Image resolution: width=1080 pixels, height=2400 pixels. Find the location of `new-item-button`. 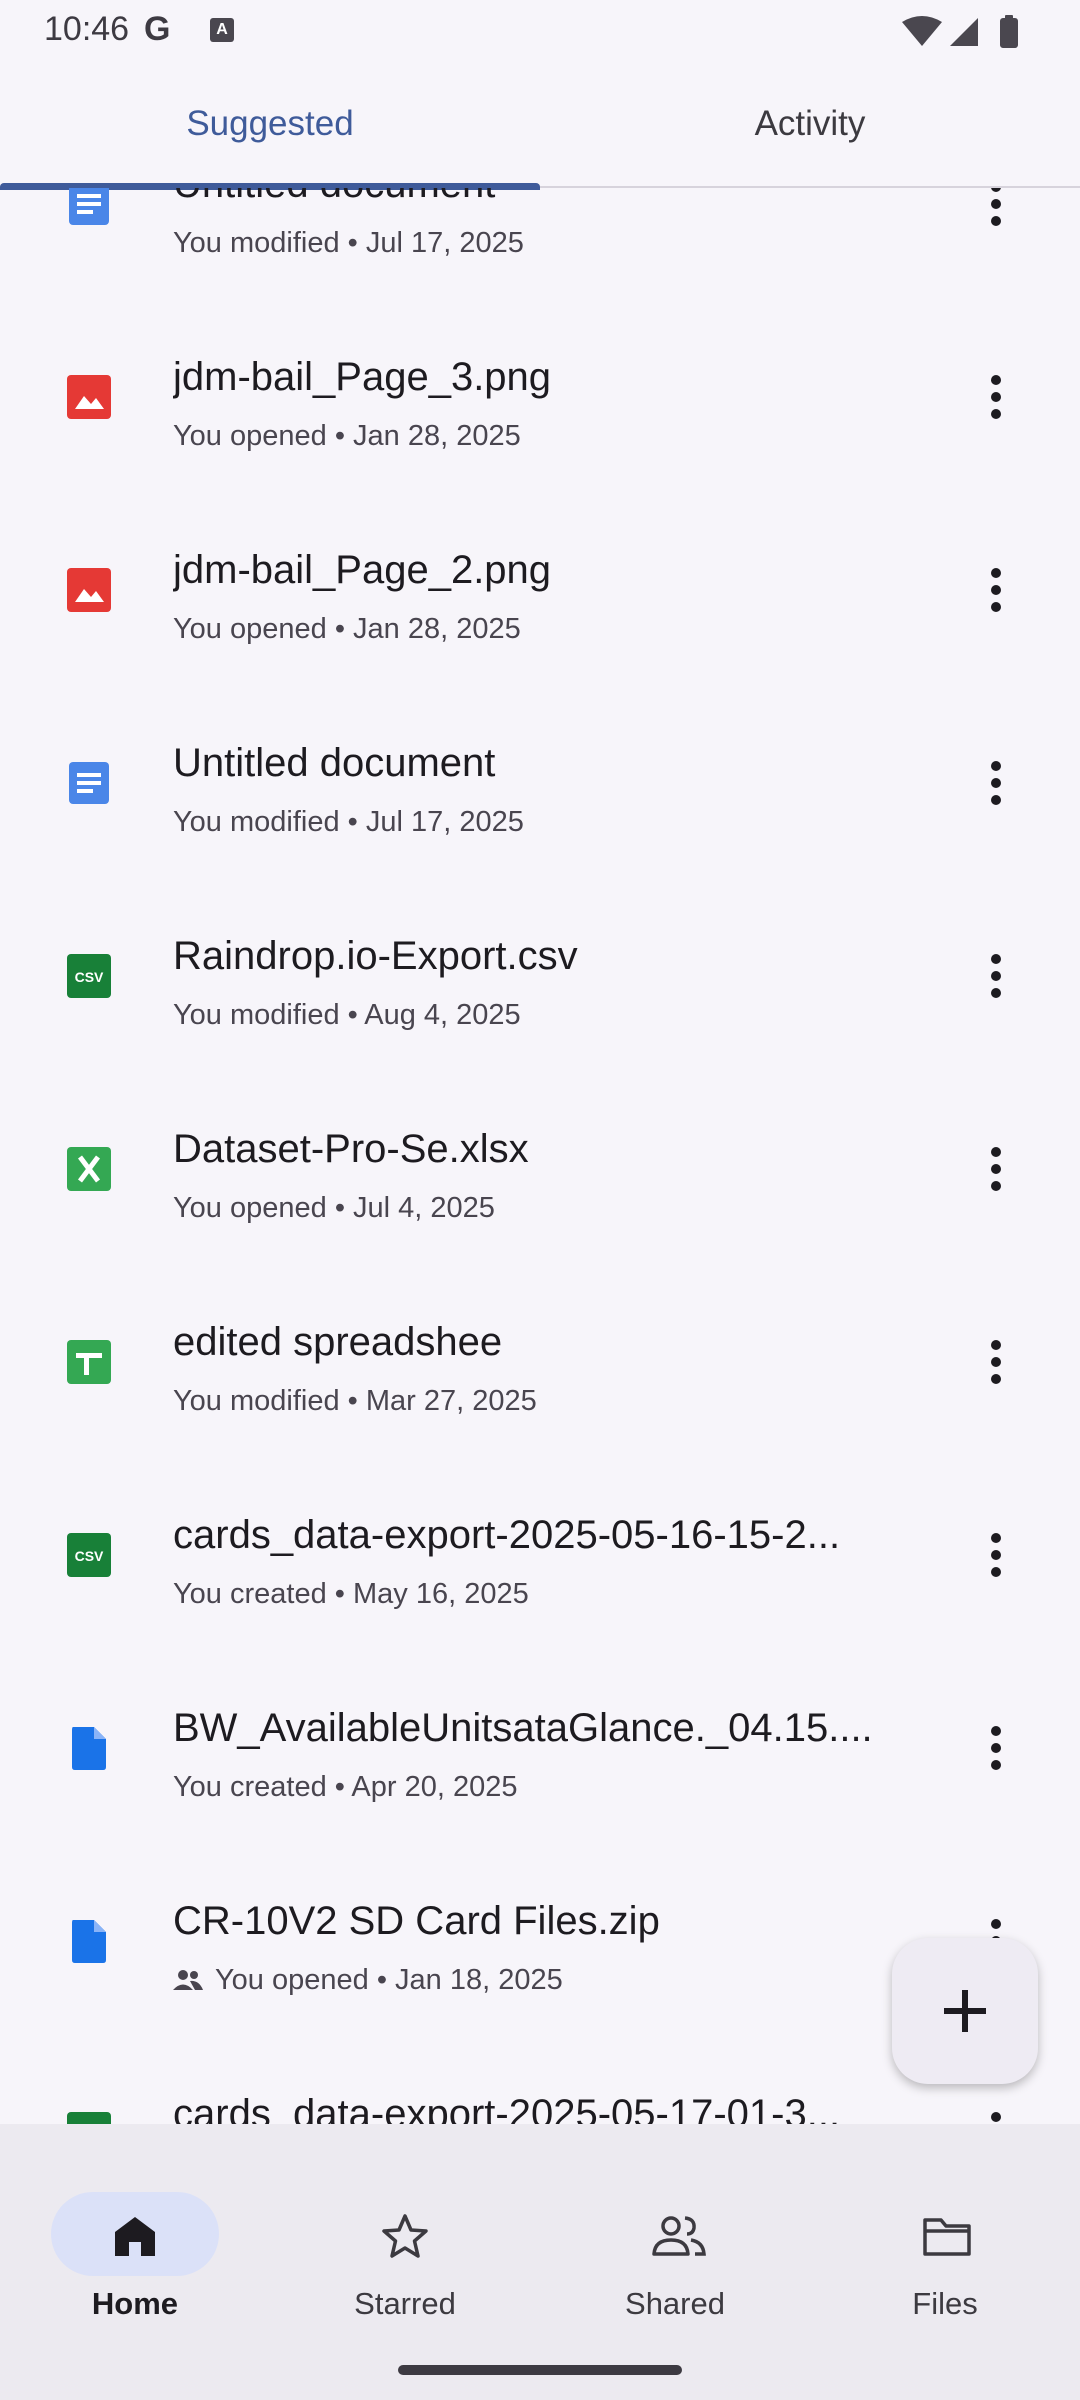

new-item-button is located at coordinates (965, 2011).